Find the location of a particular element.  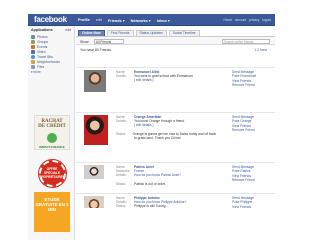

neighborhoods-icon is located at coordinates (33, 61).